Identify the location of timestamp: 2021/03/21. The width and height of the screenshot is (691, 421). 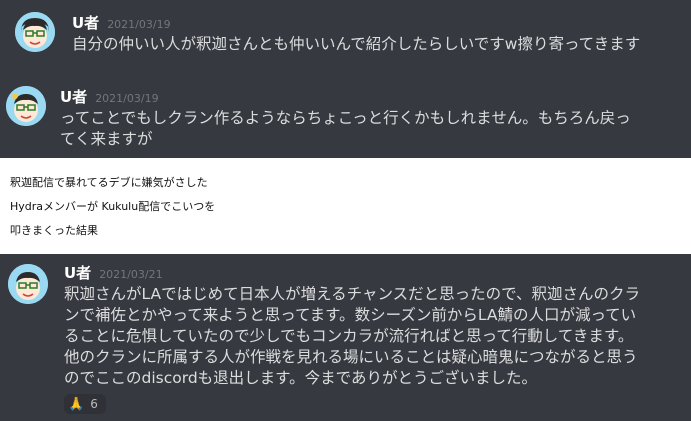
(131, 274).